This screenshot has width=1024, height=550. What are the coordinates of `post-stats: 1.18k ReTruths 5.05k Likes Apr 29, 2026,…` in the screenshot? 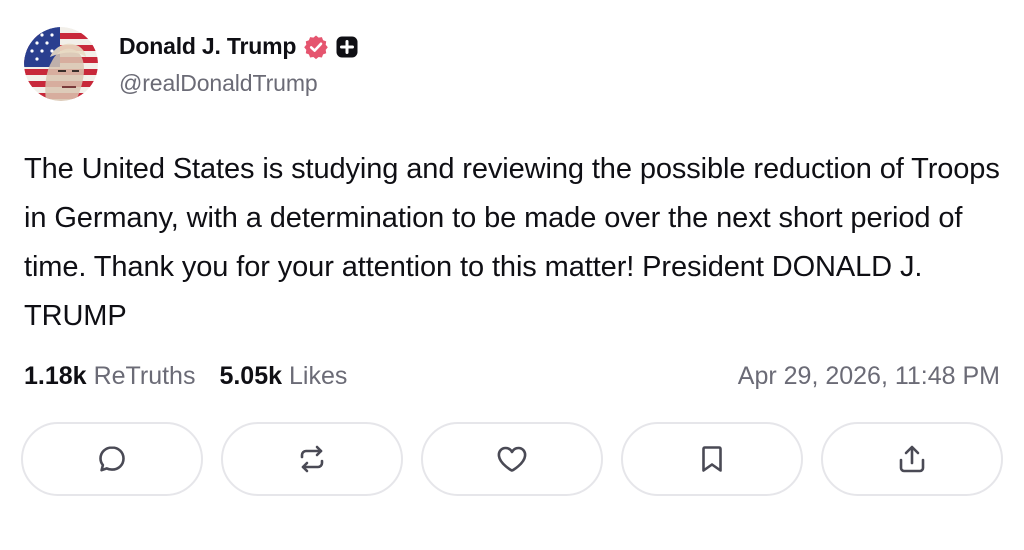 It's located at (512, 376).